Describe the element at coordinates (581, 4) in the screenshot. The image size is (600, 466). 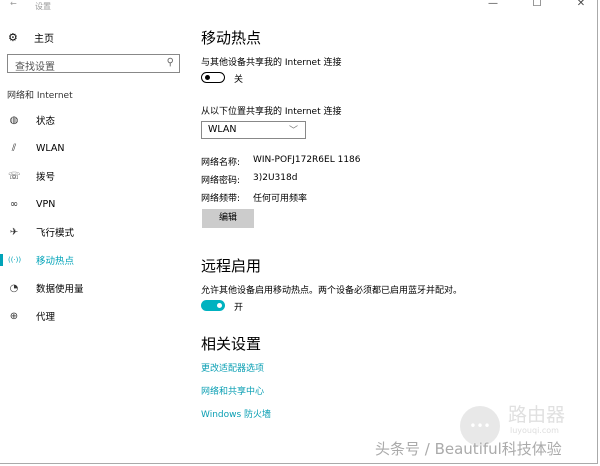
I see `close-button: ✕` at that location.